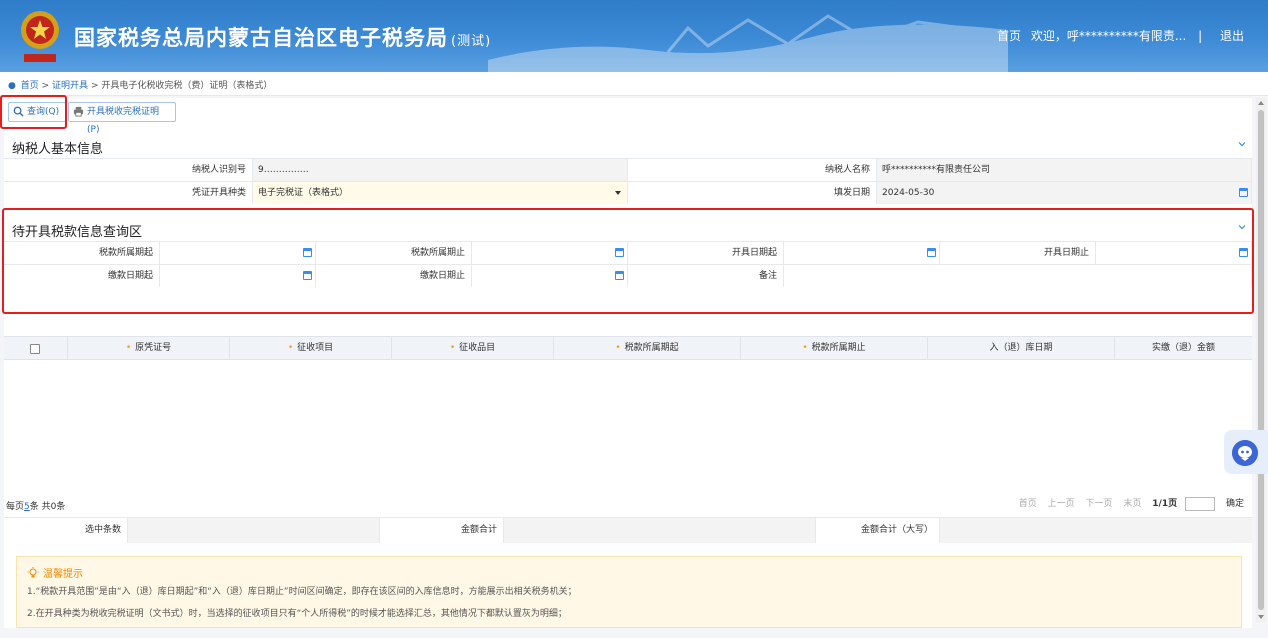  Describe the element at coordinates (634, 572) in the screenshot. I see `tips-title: 温馨提示` at that location.